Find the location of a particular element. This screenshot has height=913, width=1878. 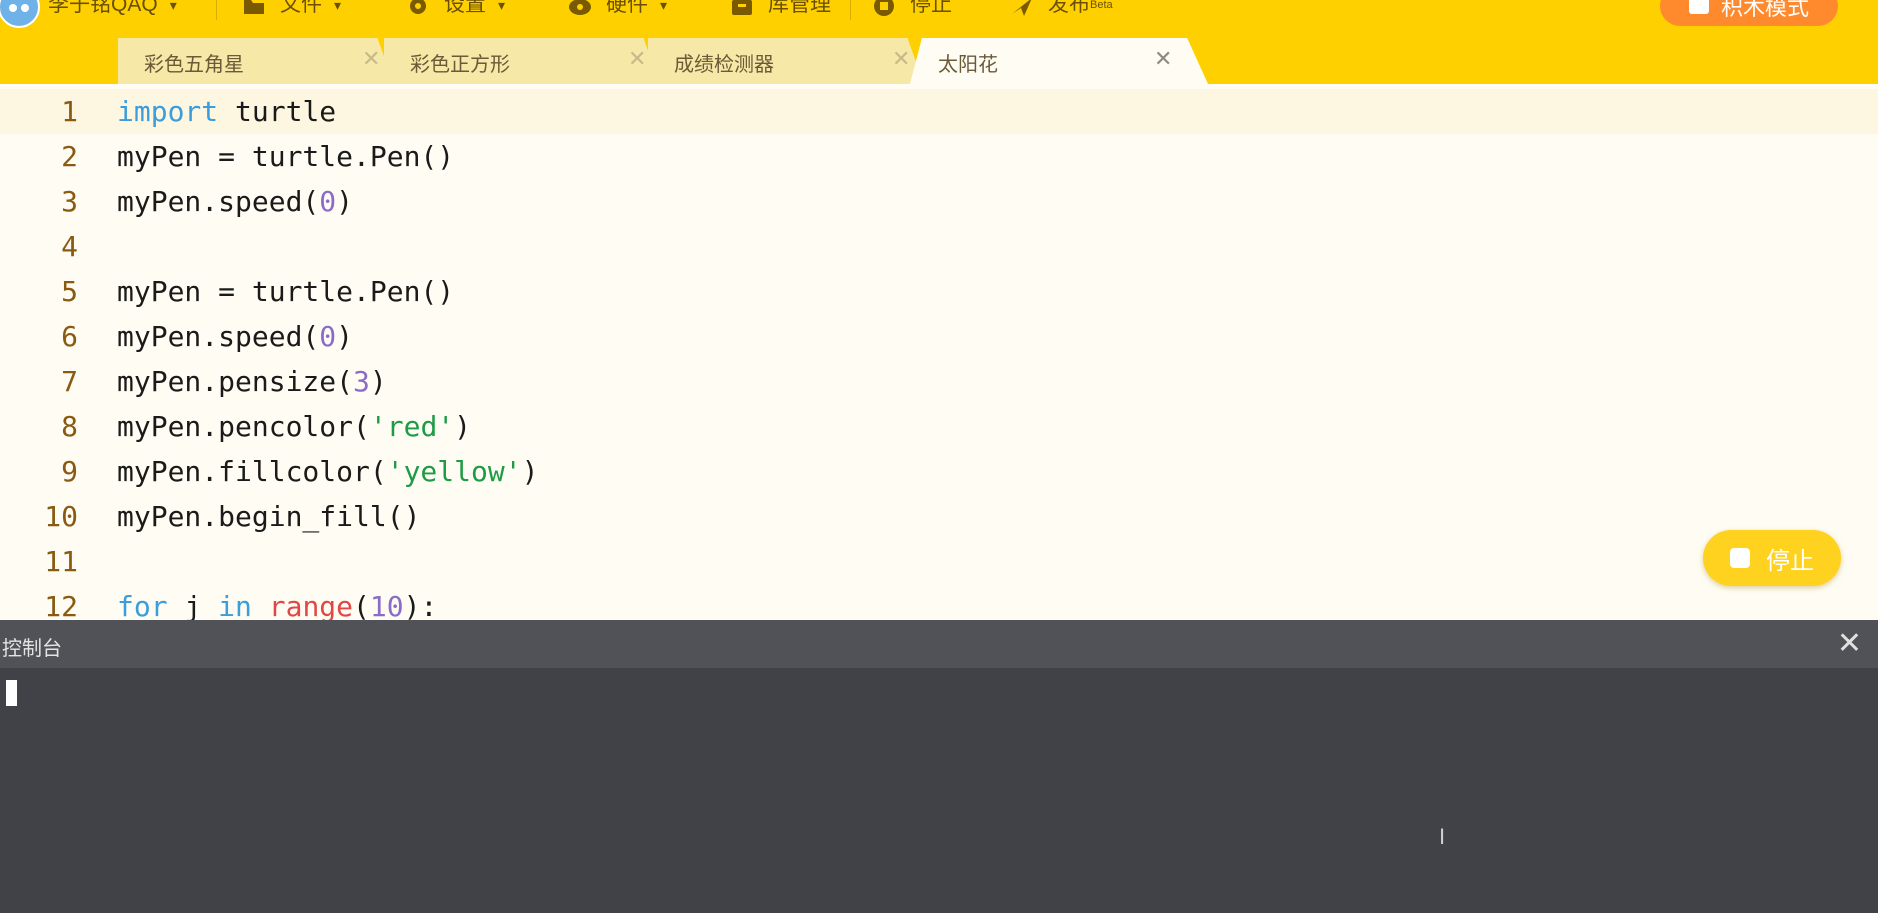

line-number: 3 is located at coordinates (69, 201).